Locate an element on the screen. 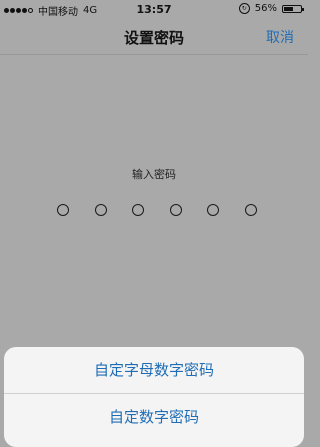 This screenshot has width=320, height=447. rotation-lock-icon: ↻ is located at coordinates (244, 8).